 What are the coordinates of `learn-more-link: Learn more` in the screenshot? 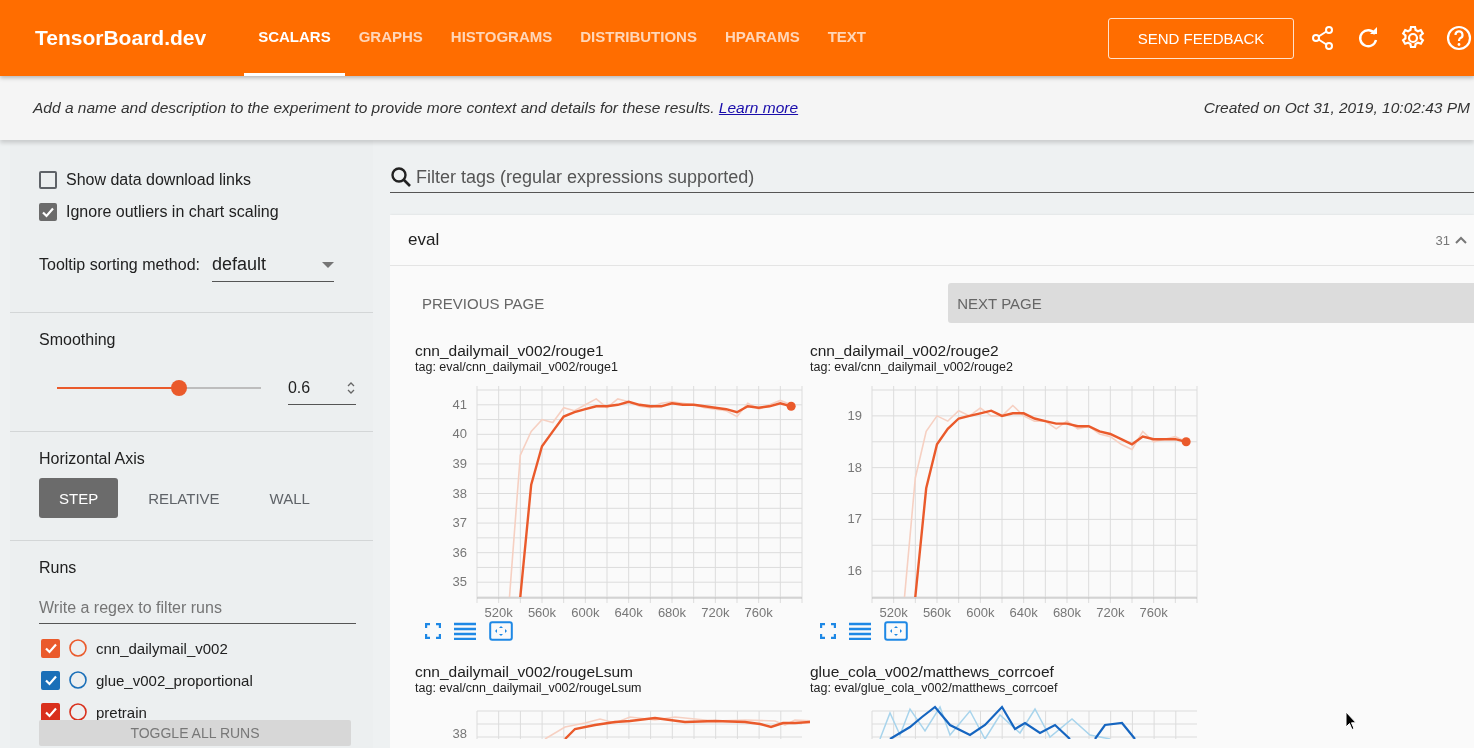 It's located at (758, 107).